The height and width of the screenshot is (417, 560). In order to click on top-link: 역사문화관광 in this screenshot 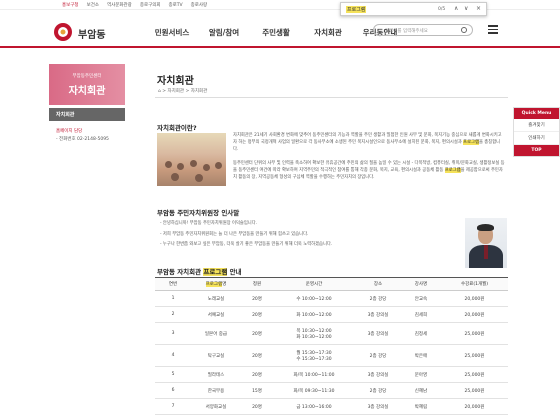, I will do `click(119, 5)`.